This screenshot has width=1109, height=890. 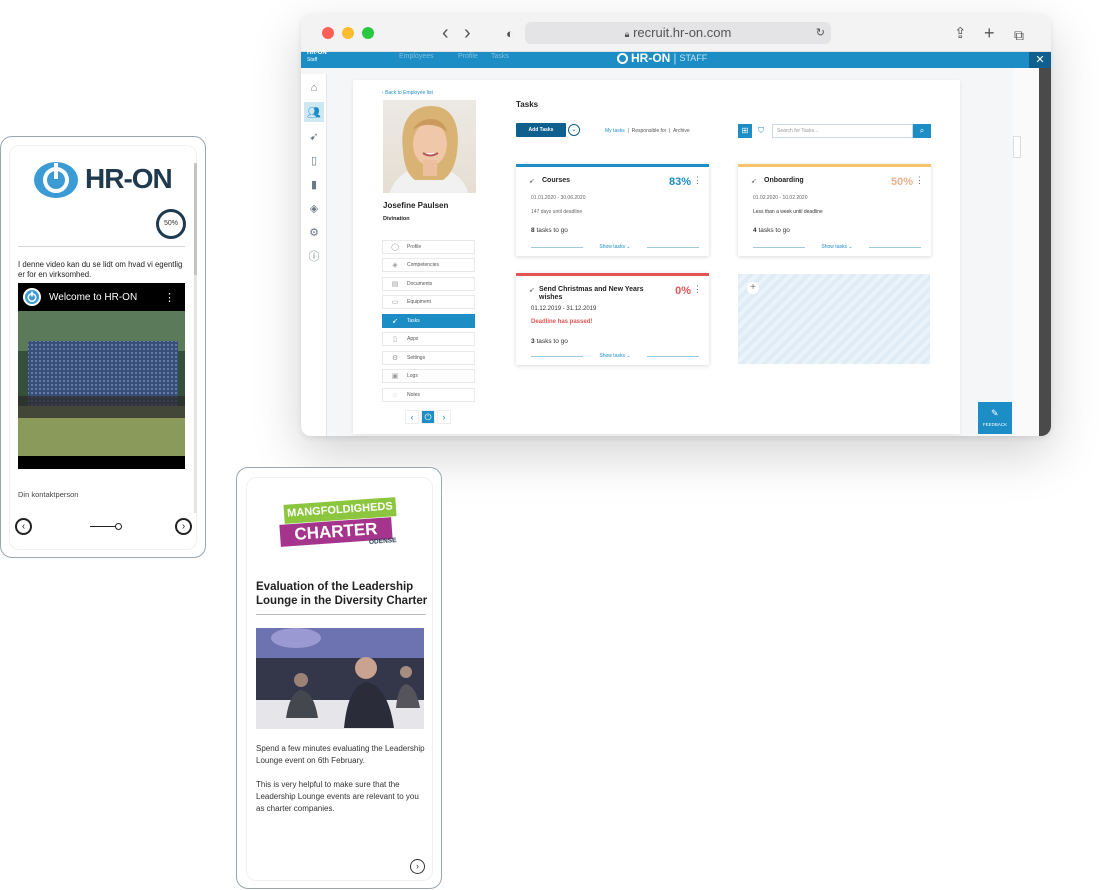 I want to click on pager-power-icon: ⏻, so click(x=428, y=417).